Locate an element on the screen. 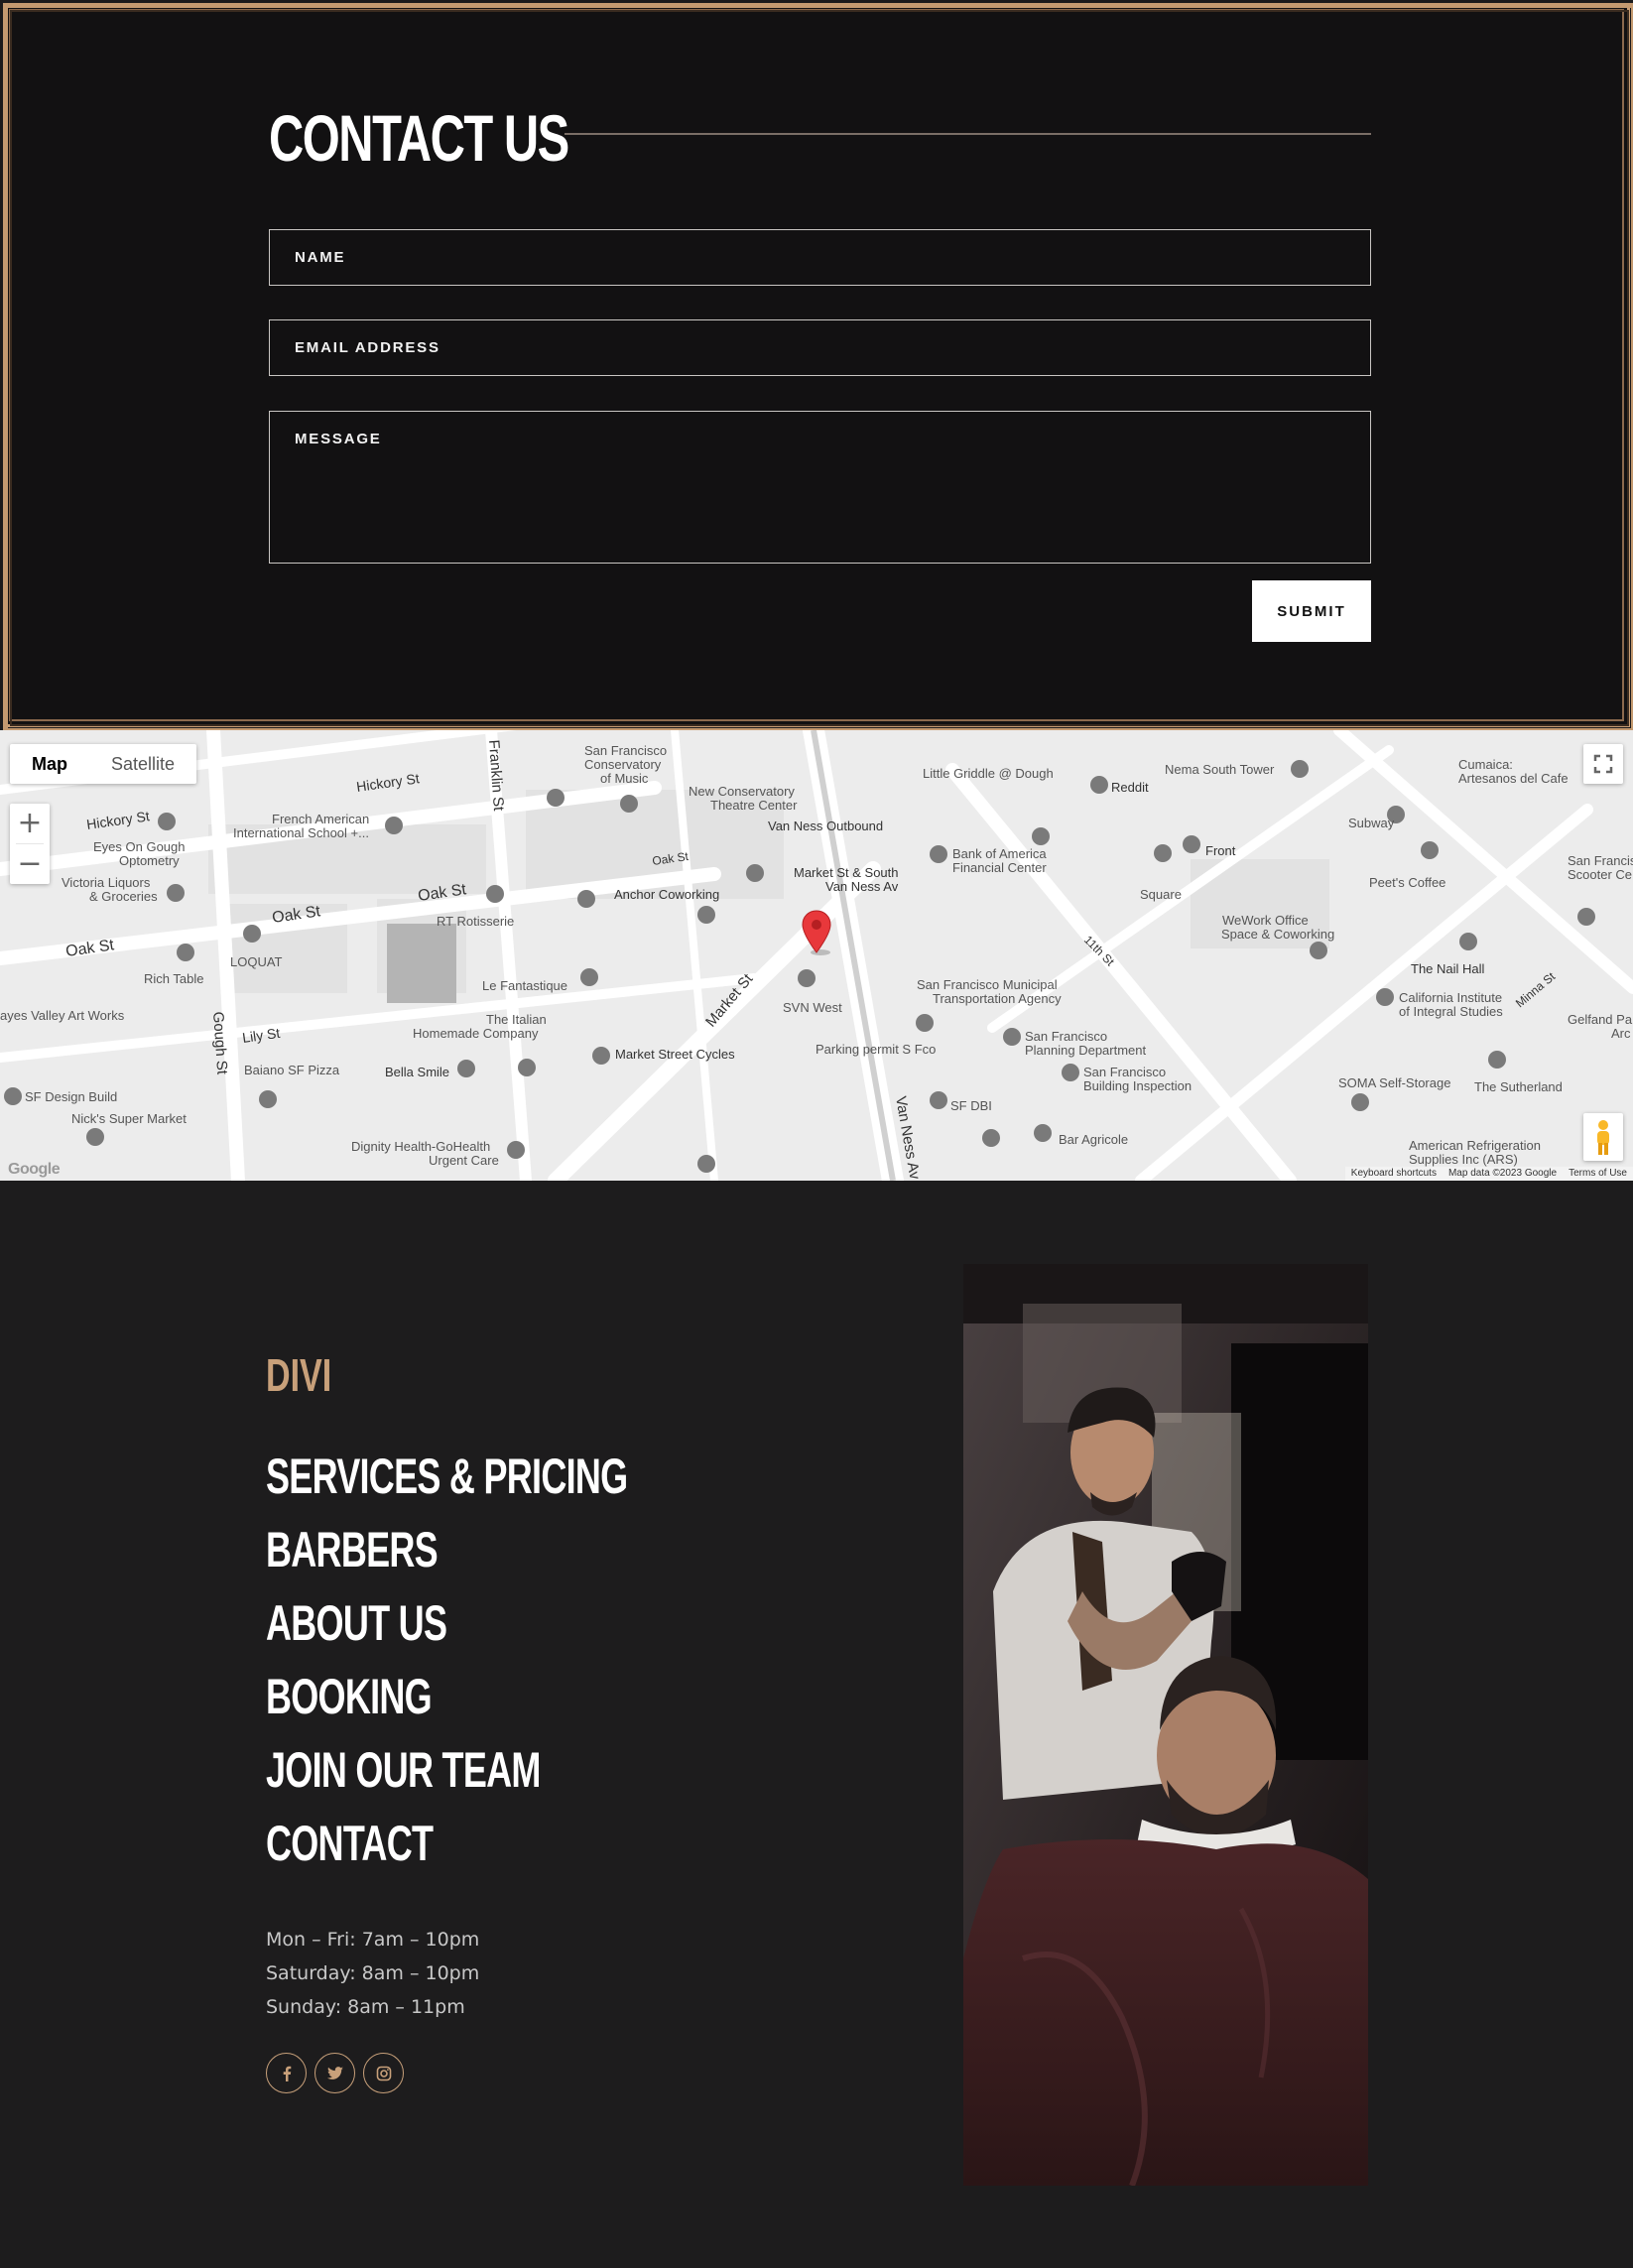 The height and width of the screenshot is (2268, 1633). svg-text: Peet's Coffee is located at coordinates (1407, 882).